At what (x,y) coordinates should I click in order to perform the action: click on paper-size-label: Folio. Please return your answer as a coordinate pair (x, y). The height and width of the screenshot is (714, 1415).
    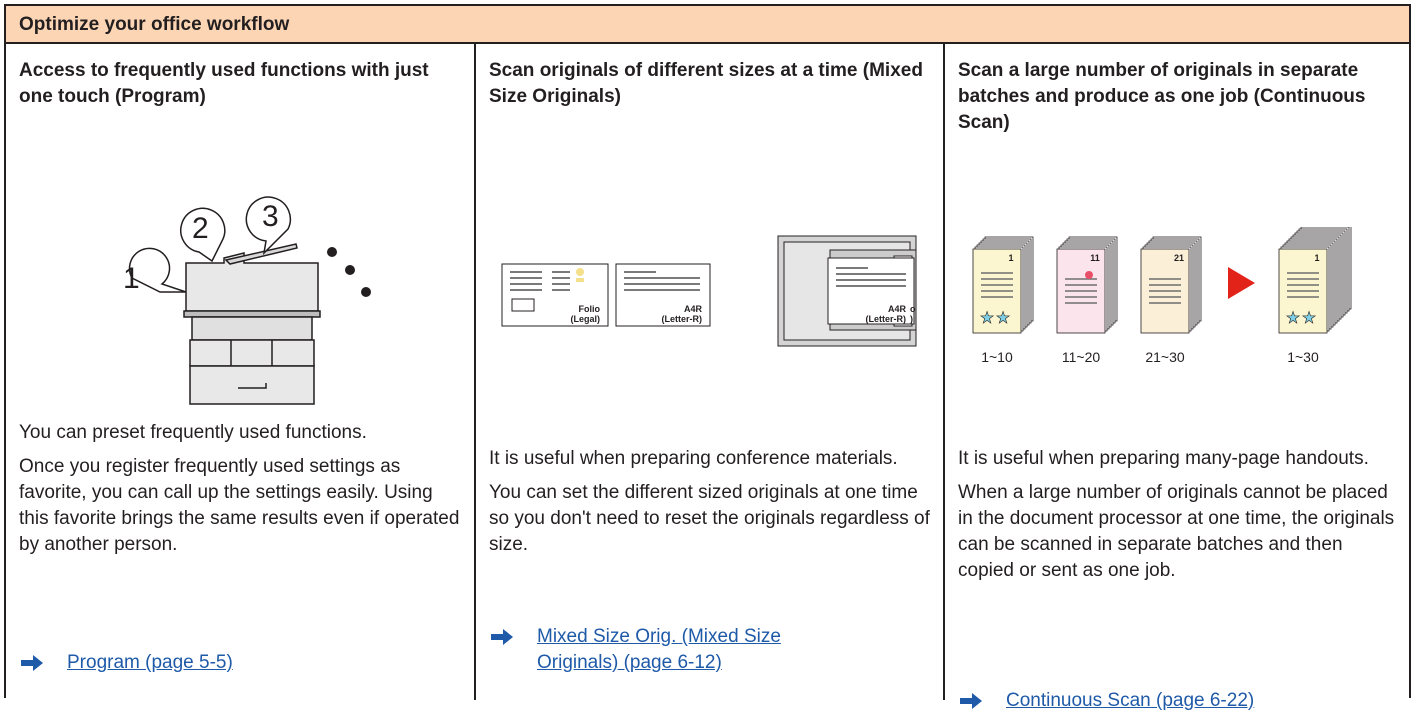
    Looking at the image, I should click on (590, 309).